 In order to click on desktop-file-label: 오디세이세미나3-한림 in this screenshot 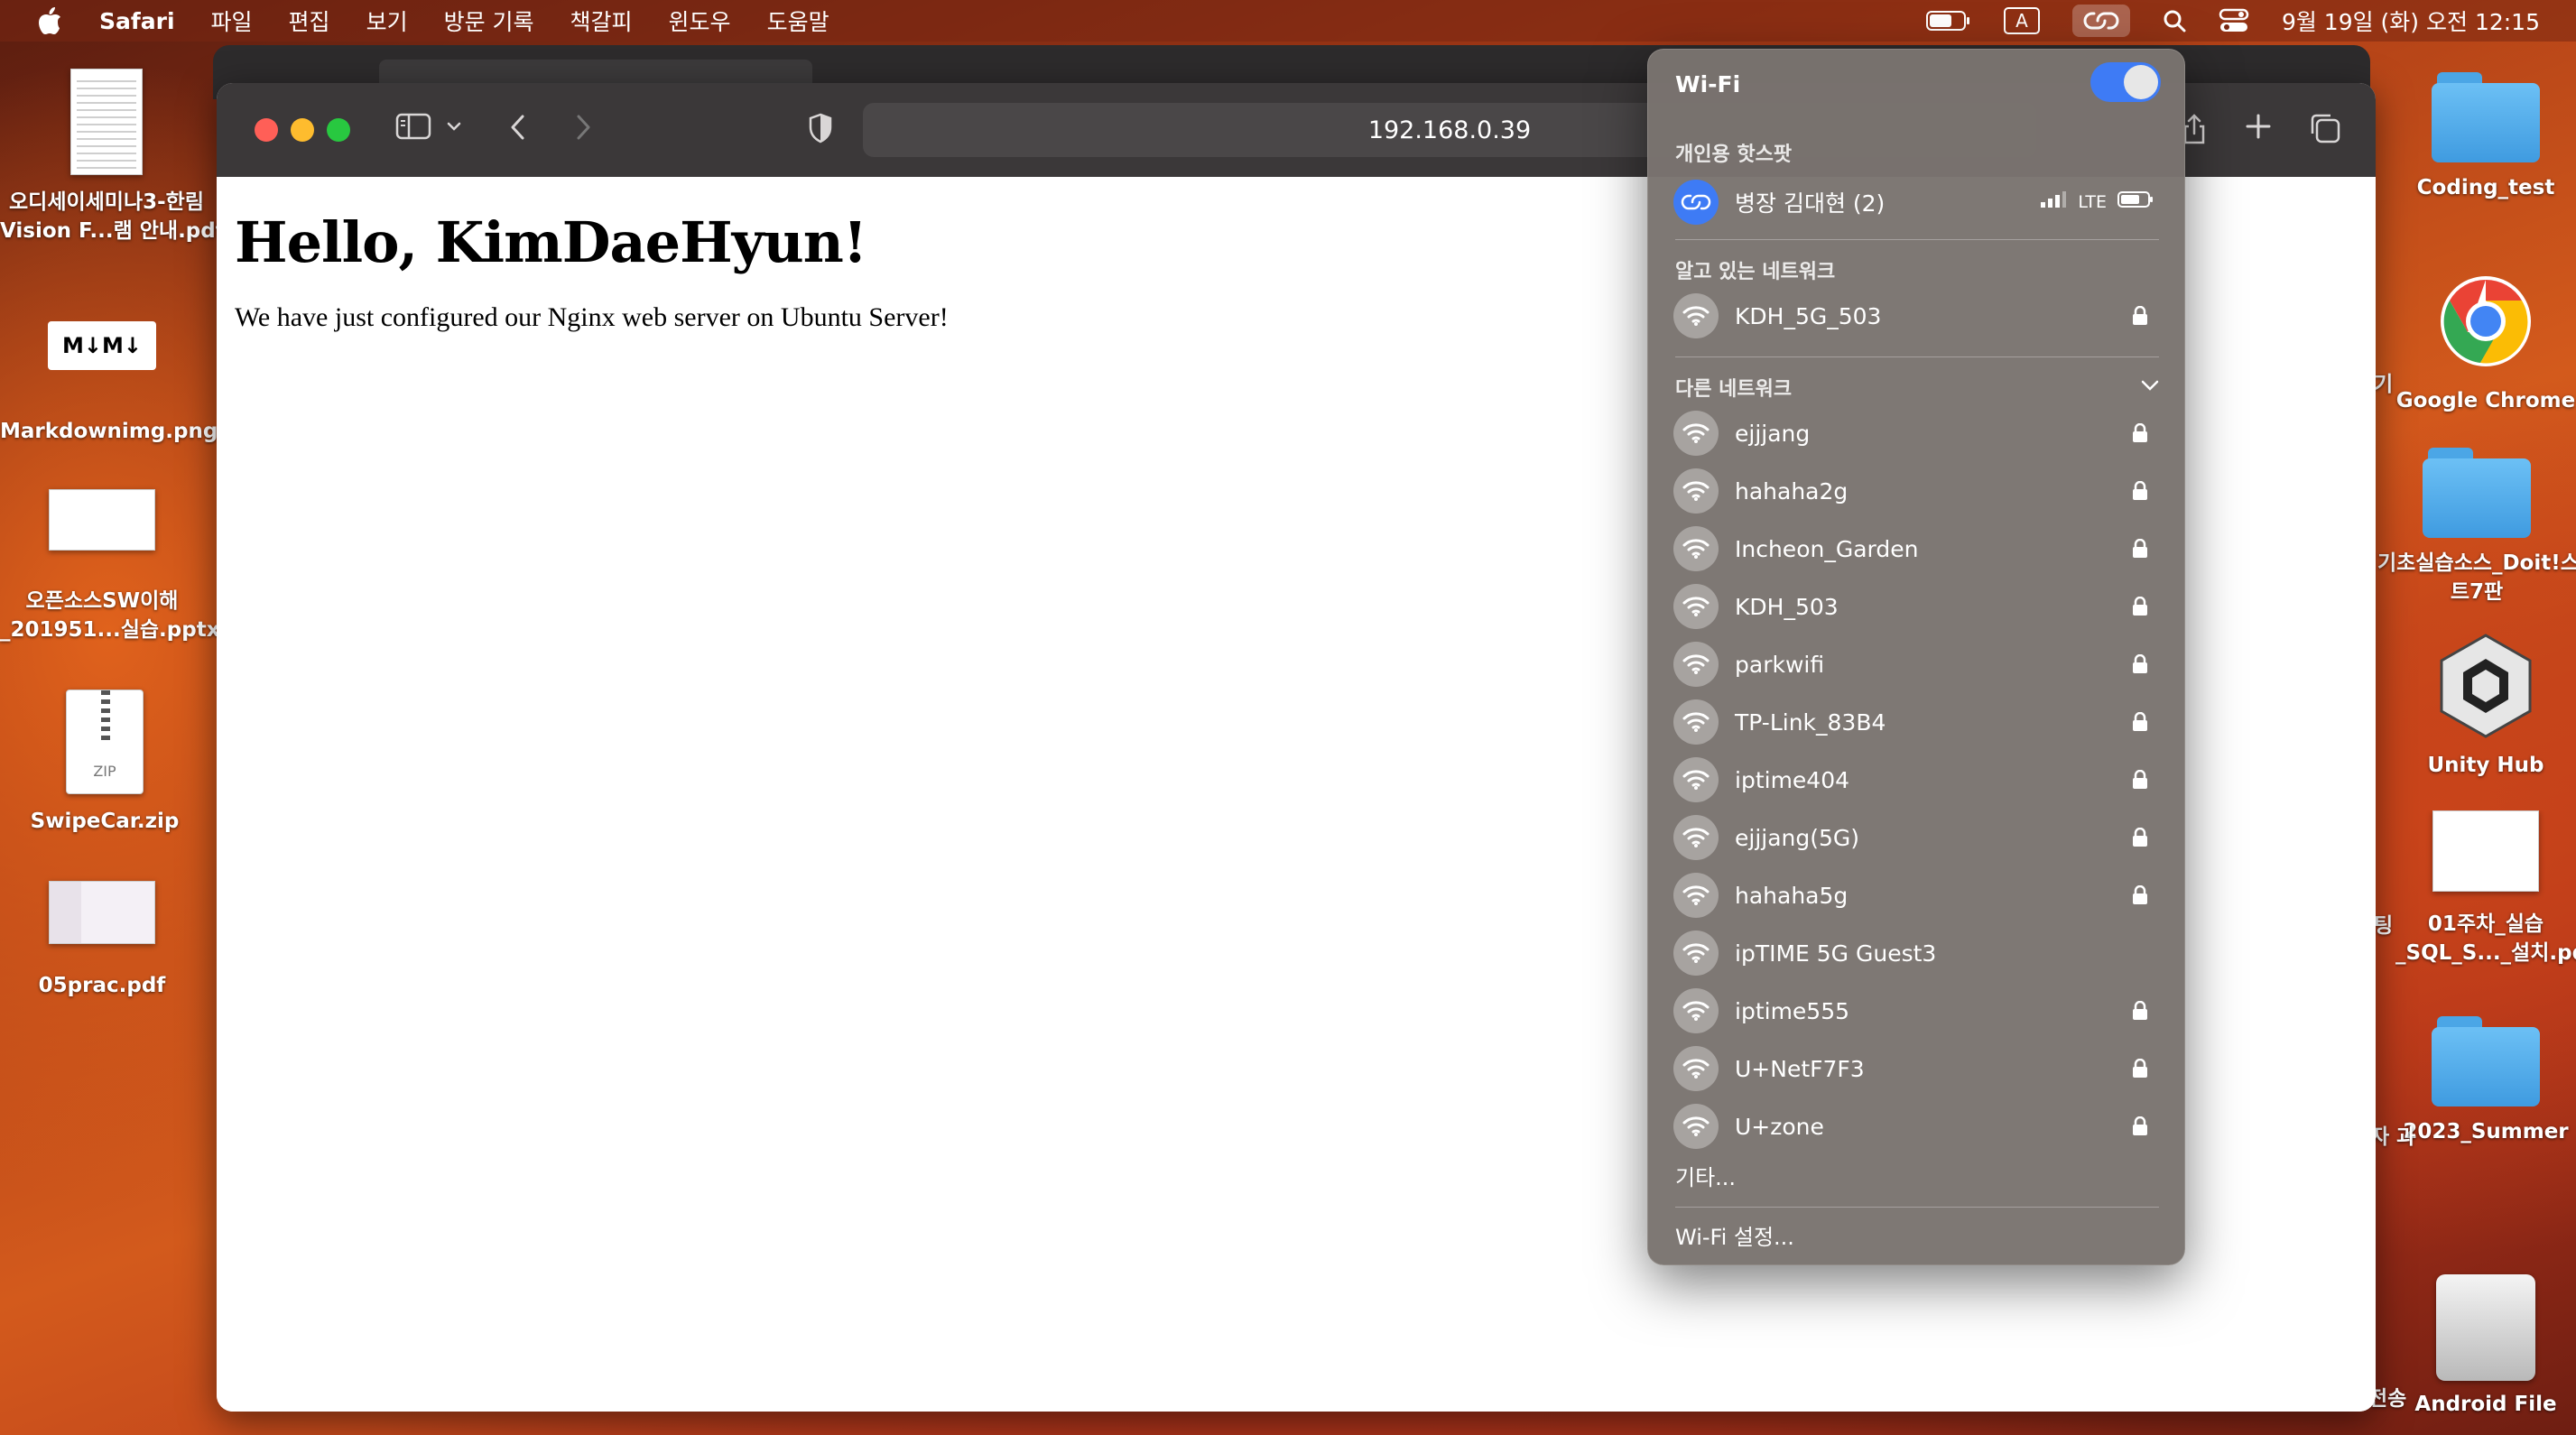, I will do `click(106, 202)`.